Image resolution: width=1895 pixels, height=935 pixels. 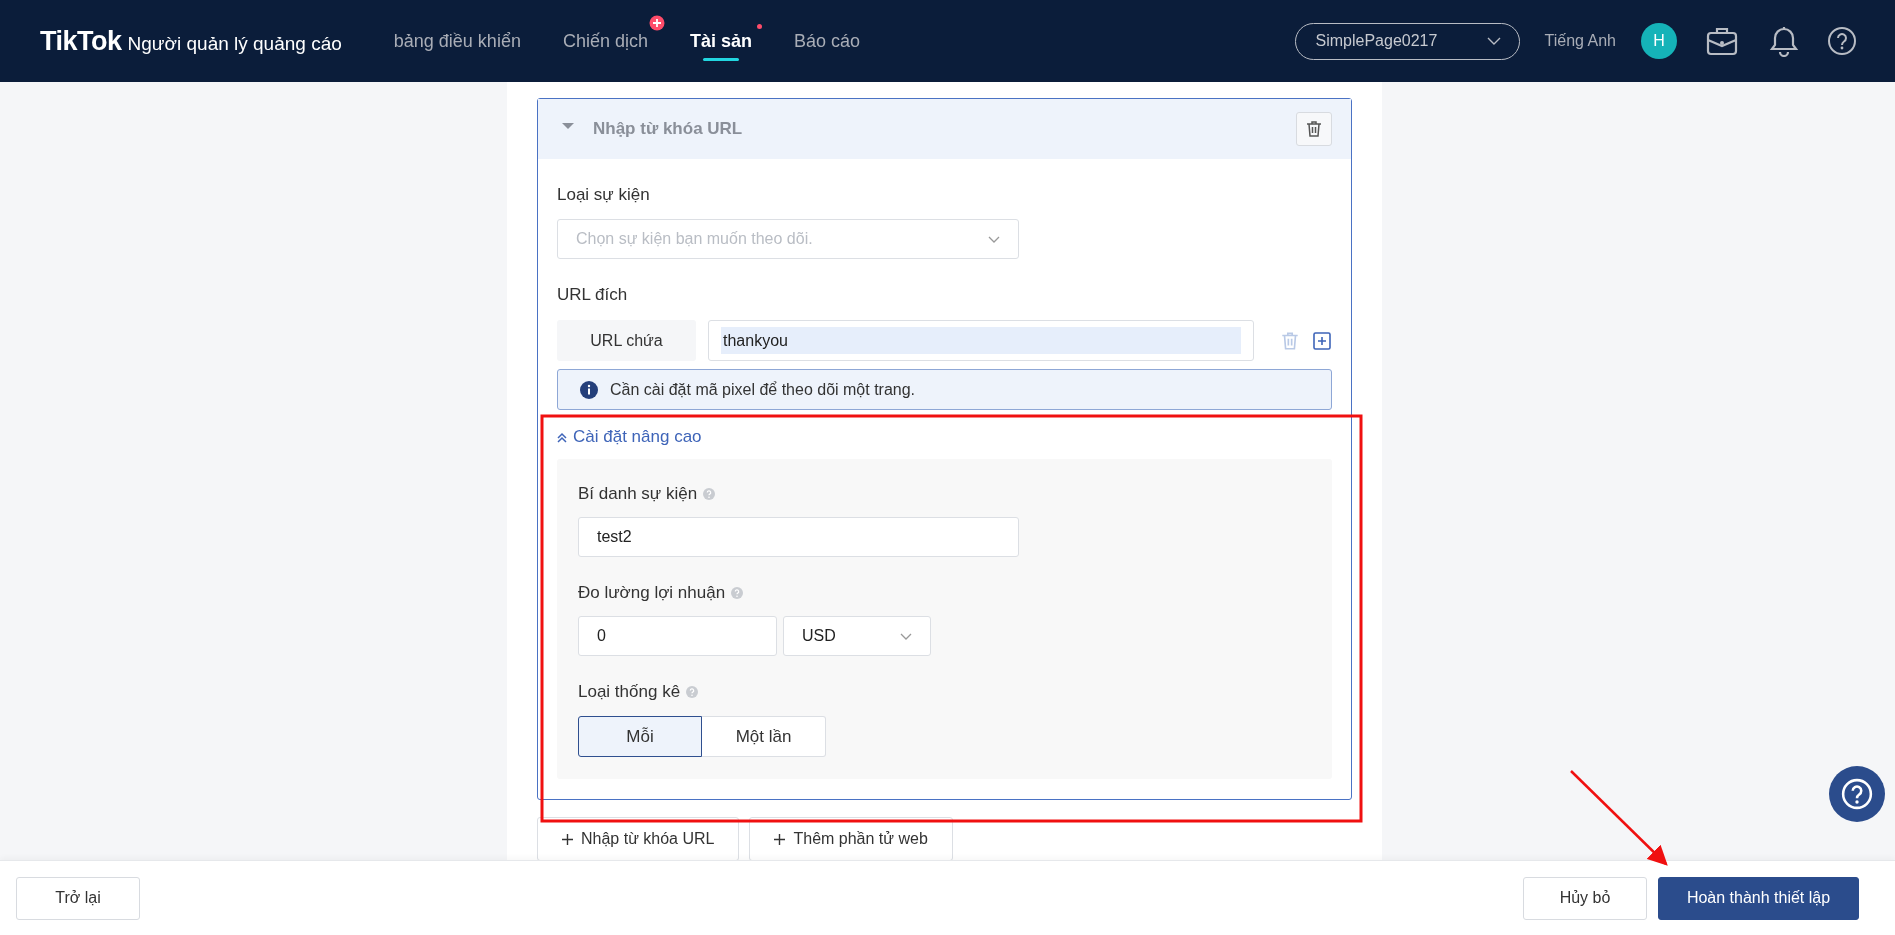 What do you see at coordinates (827, 41) in the screenshot?
I see `nav-tab: Báo cáo` at bounding box center [827, 41].